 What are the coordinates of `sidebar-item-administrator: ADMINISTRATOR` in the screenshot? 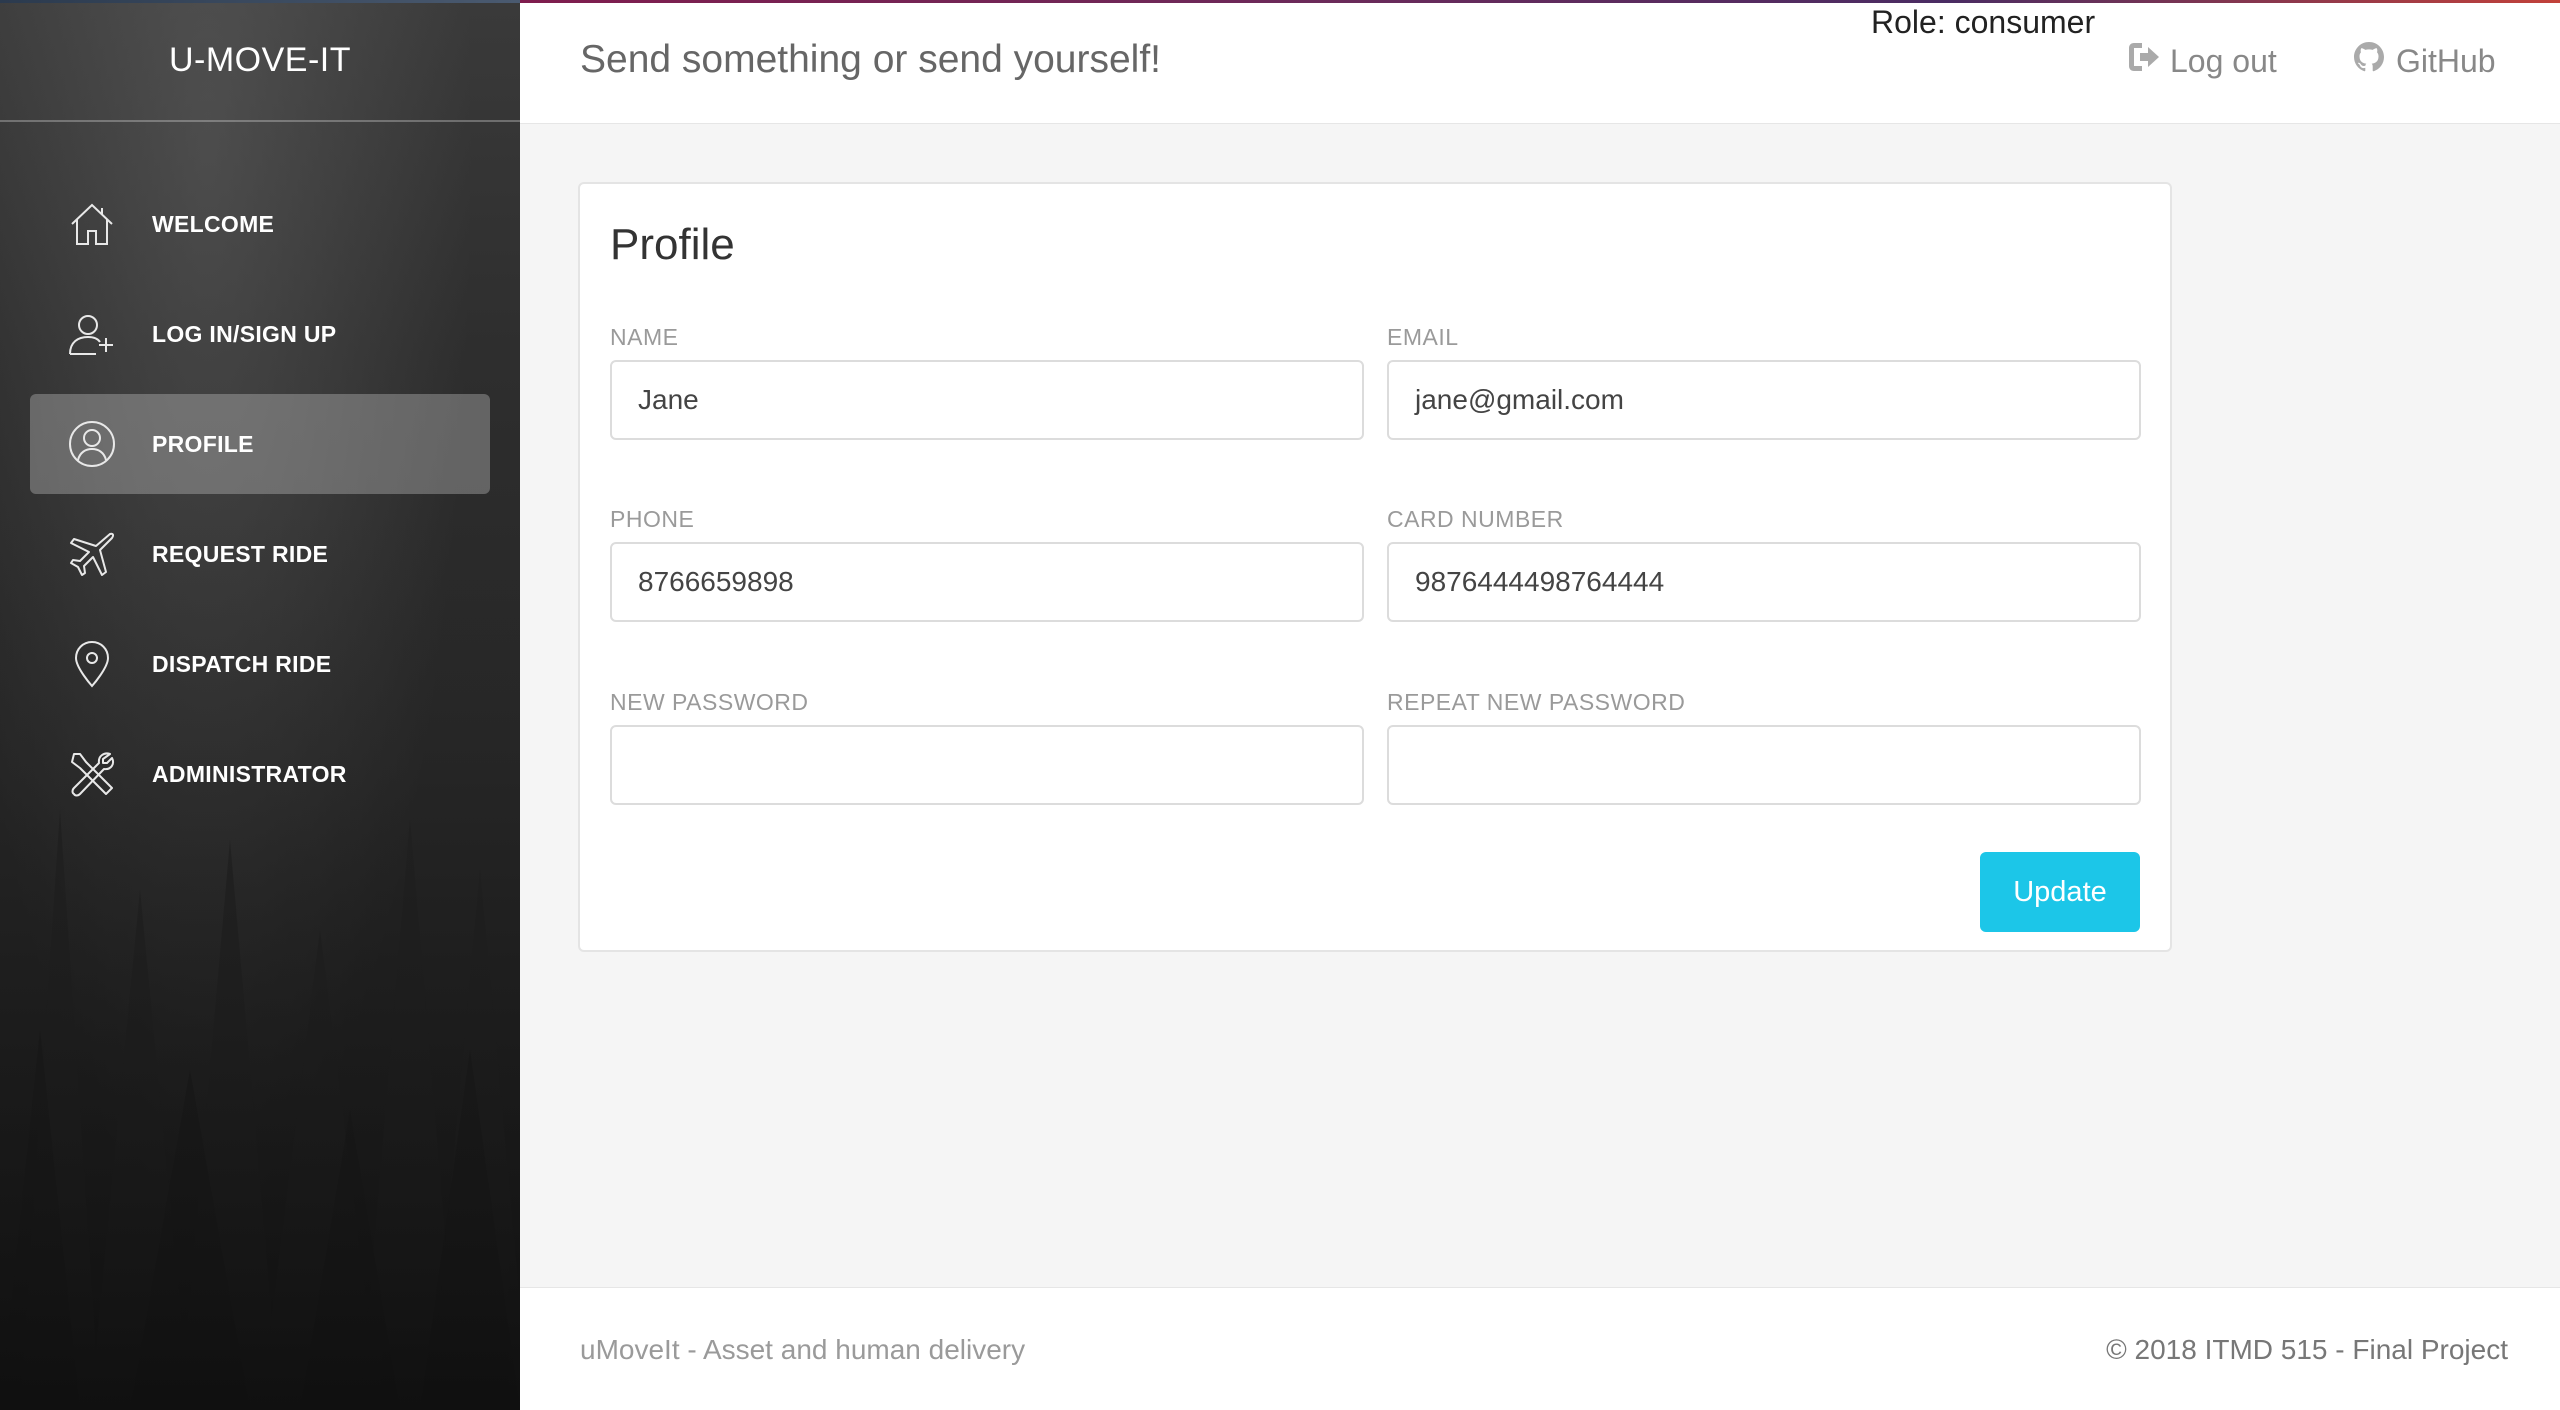 It's located at (260, 774).